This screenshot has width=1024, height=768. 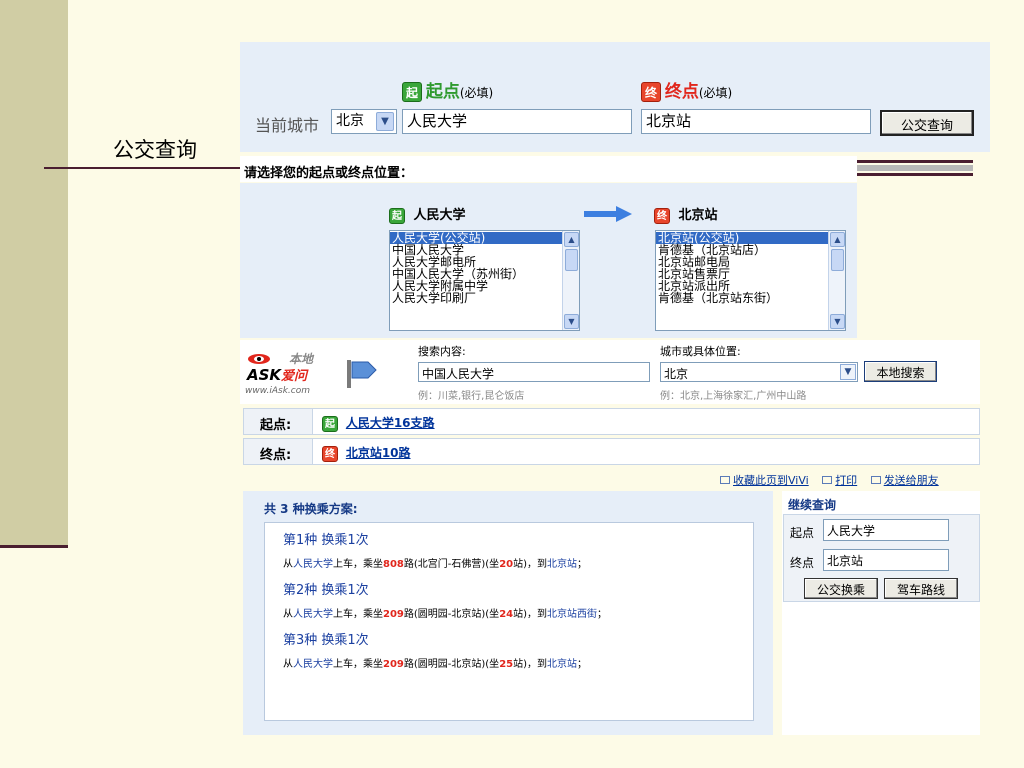 I want to click on arrow-right-icon, so click(x=608, y=214).